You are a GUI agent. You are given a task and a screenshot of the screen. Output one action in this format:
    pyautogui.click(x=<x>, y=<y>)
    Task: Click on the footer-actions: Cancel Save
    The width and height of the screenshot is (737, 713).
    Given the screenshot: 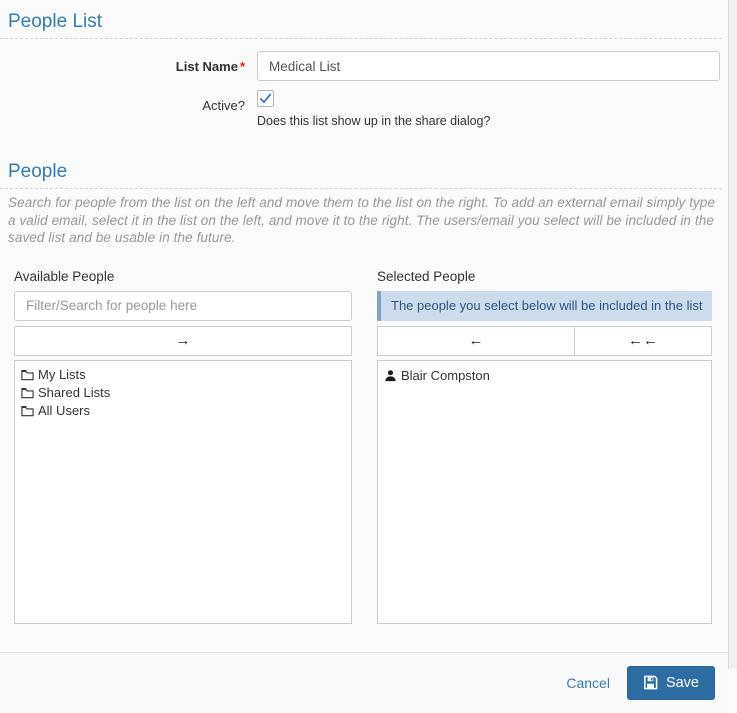 What is the action you would take?
    pyautogui.click(x=364, y=682)
    